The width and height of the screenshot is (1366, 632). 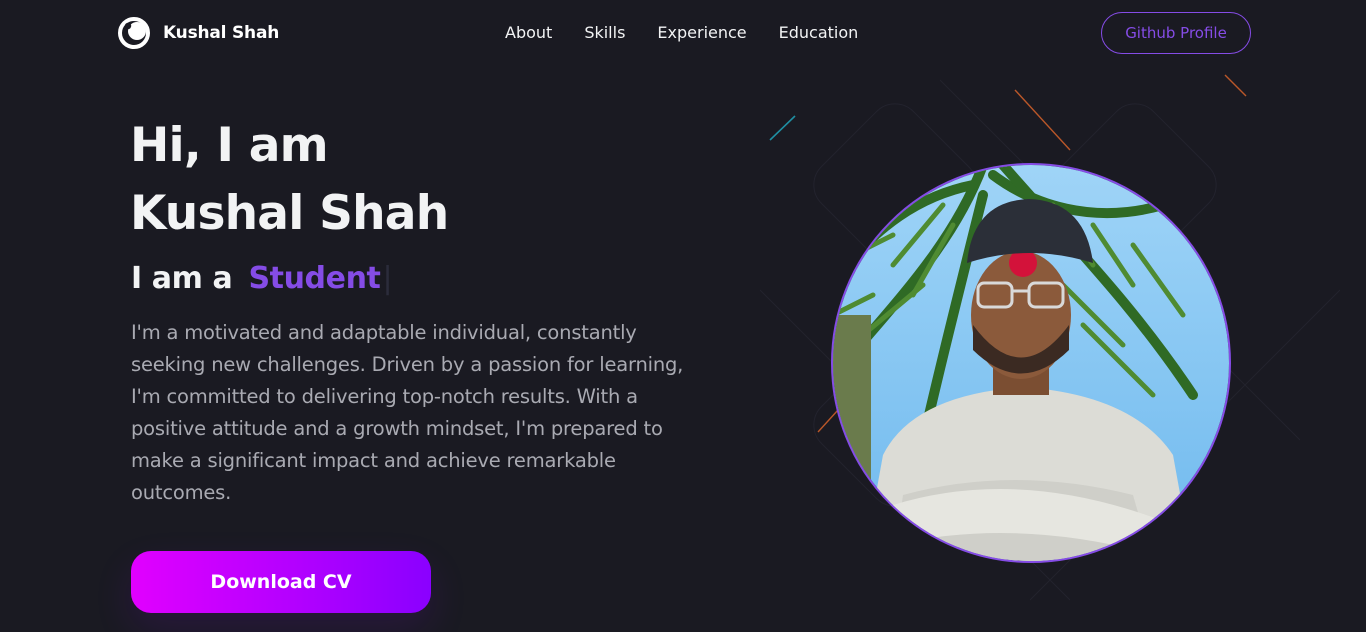 I want to click on typing-line: I am a Student|, so click(x=262, y=278).